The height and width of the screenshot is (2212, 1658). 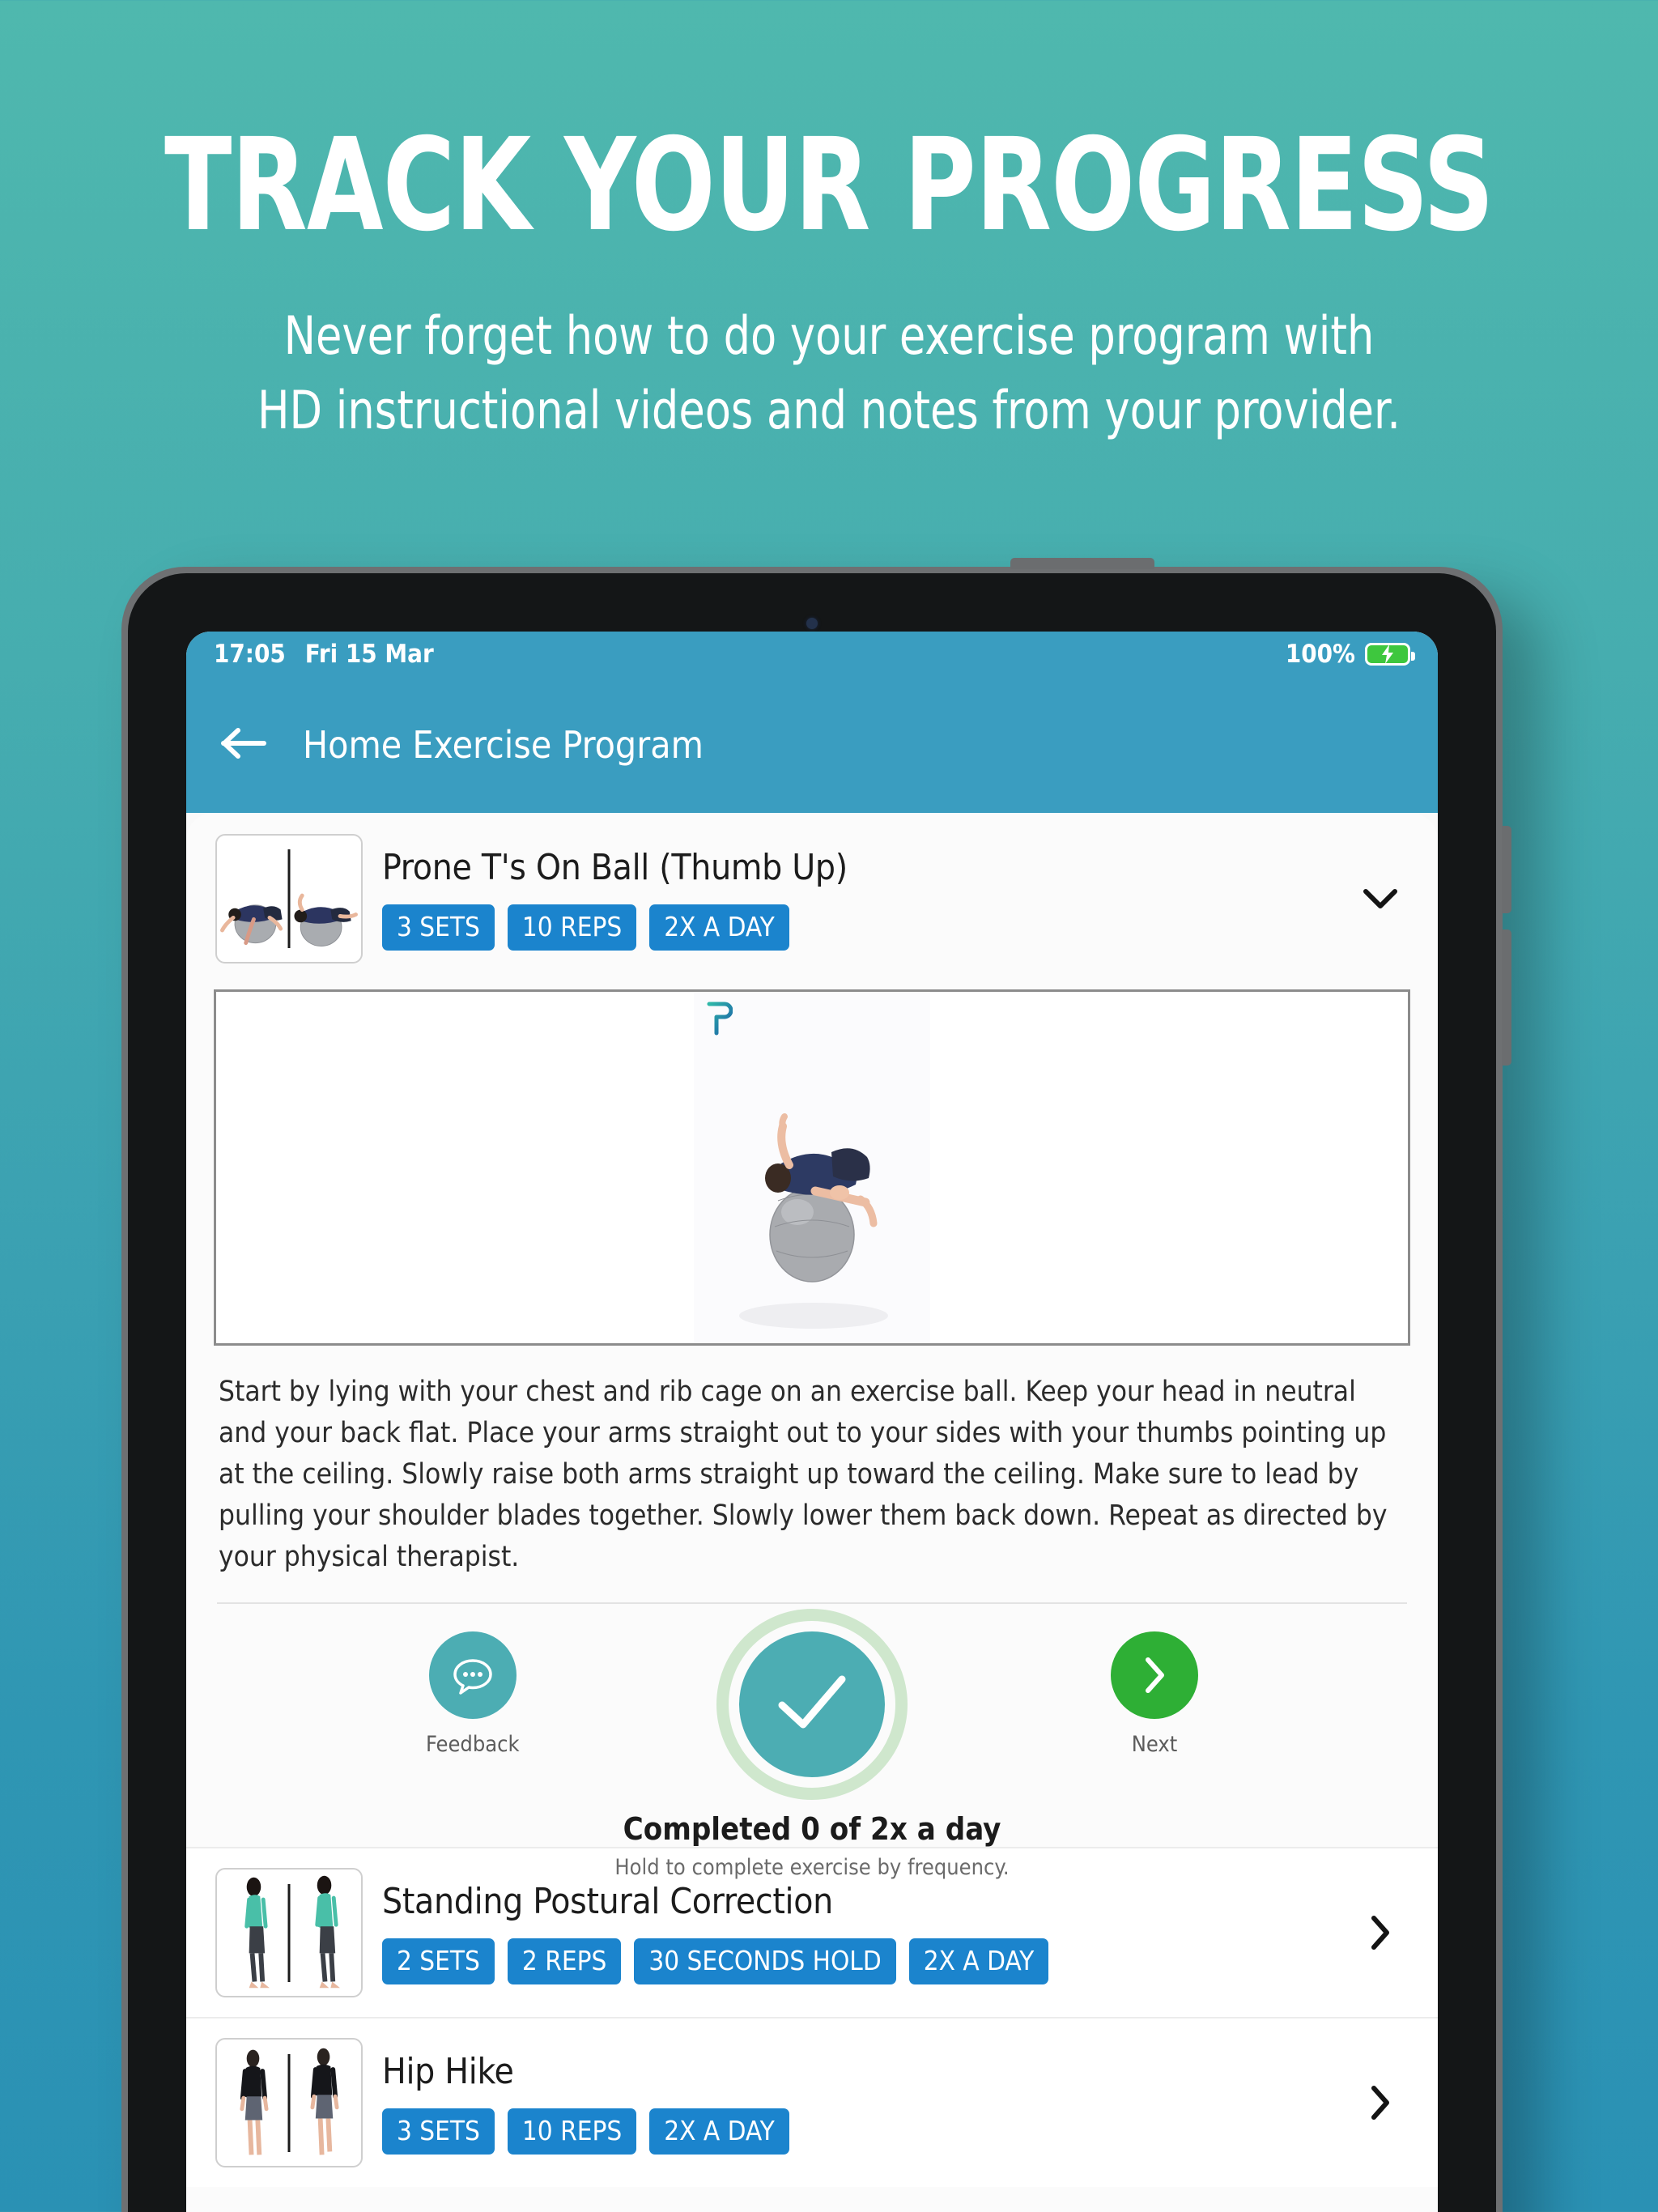 What do you see at coordinates (1154, 1745) in the screenshot?
I see `next-label: Next` at bounding box center [1154, 1745].